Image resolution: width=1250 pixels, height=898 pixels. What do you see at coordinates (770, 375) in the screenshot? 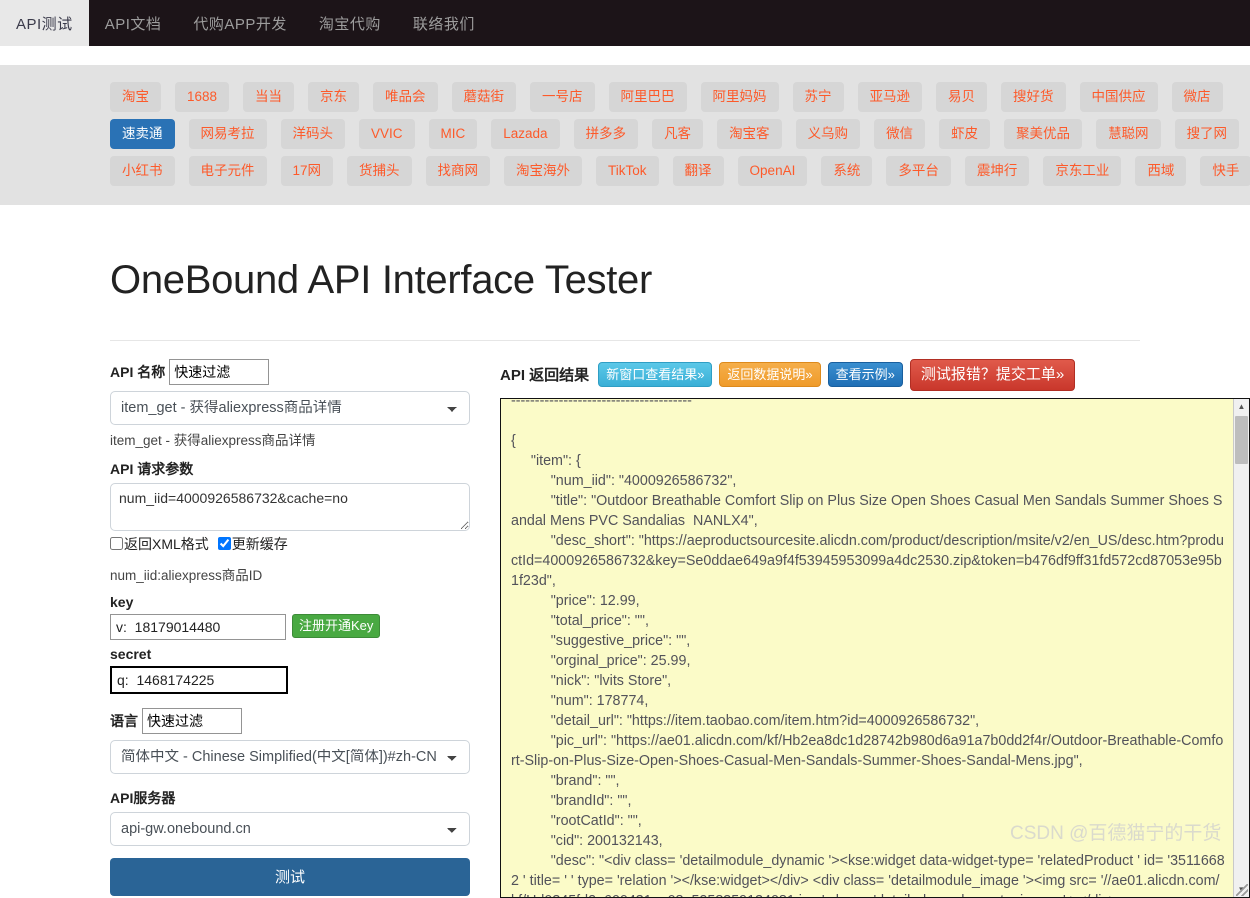
I see `data-description-button: 返回数据说明»` at bounding box center [770, 375].